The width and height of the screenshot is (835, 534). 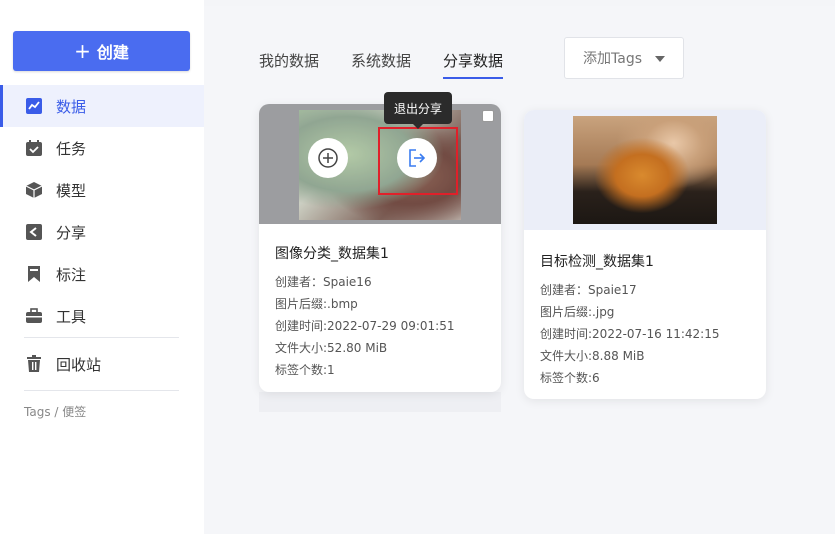 What do you see at coordinates (418, 161) in the screenshot?
I see `highlight-box` at bounding box center [418, 161].